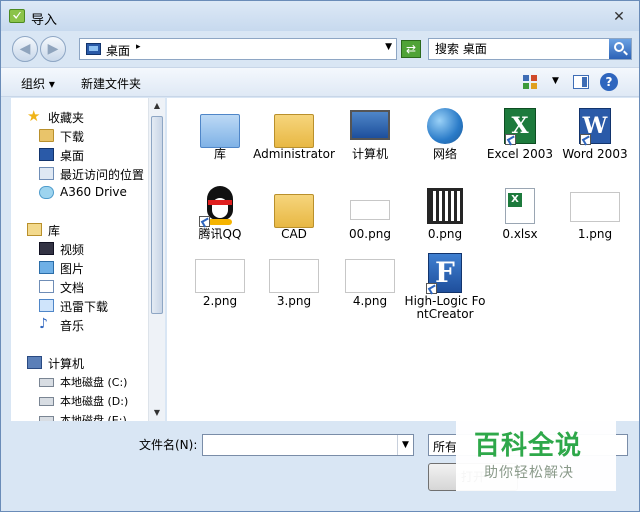  I want to click on refresh-button: ⇄, so click(411, 49).